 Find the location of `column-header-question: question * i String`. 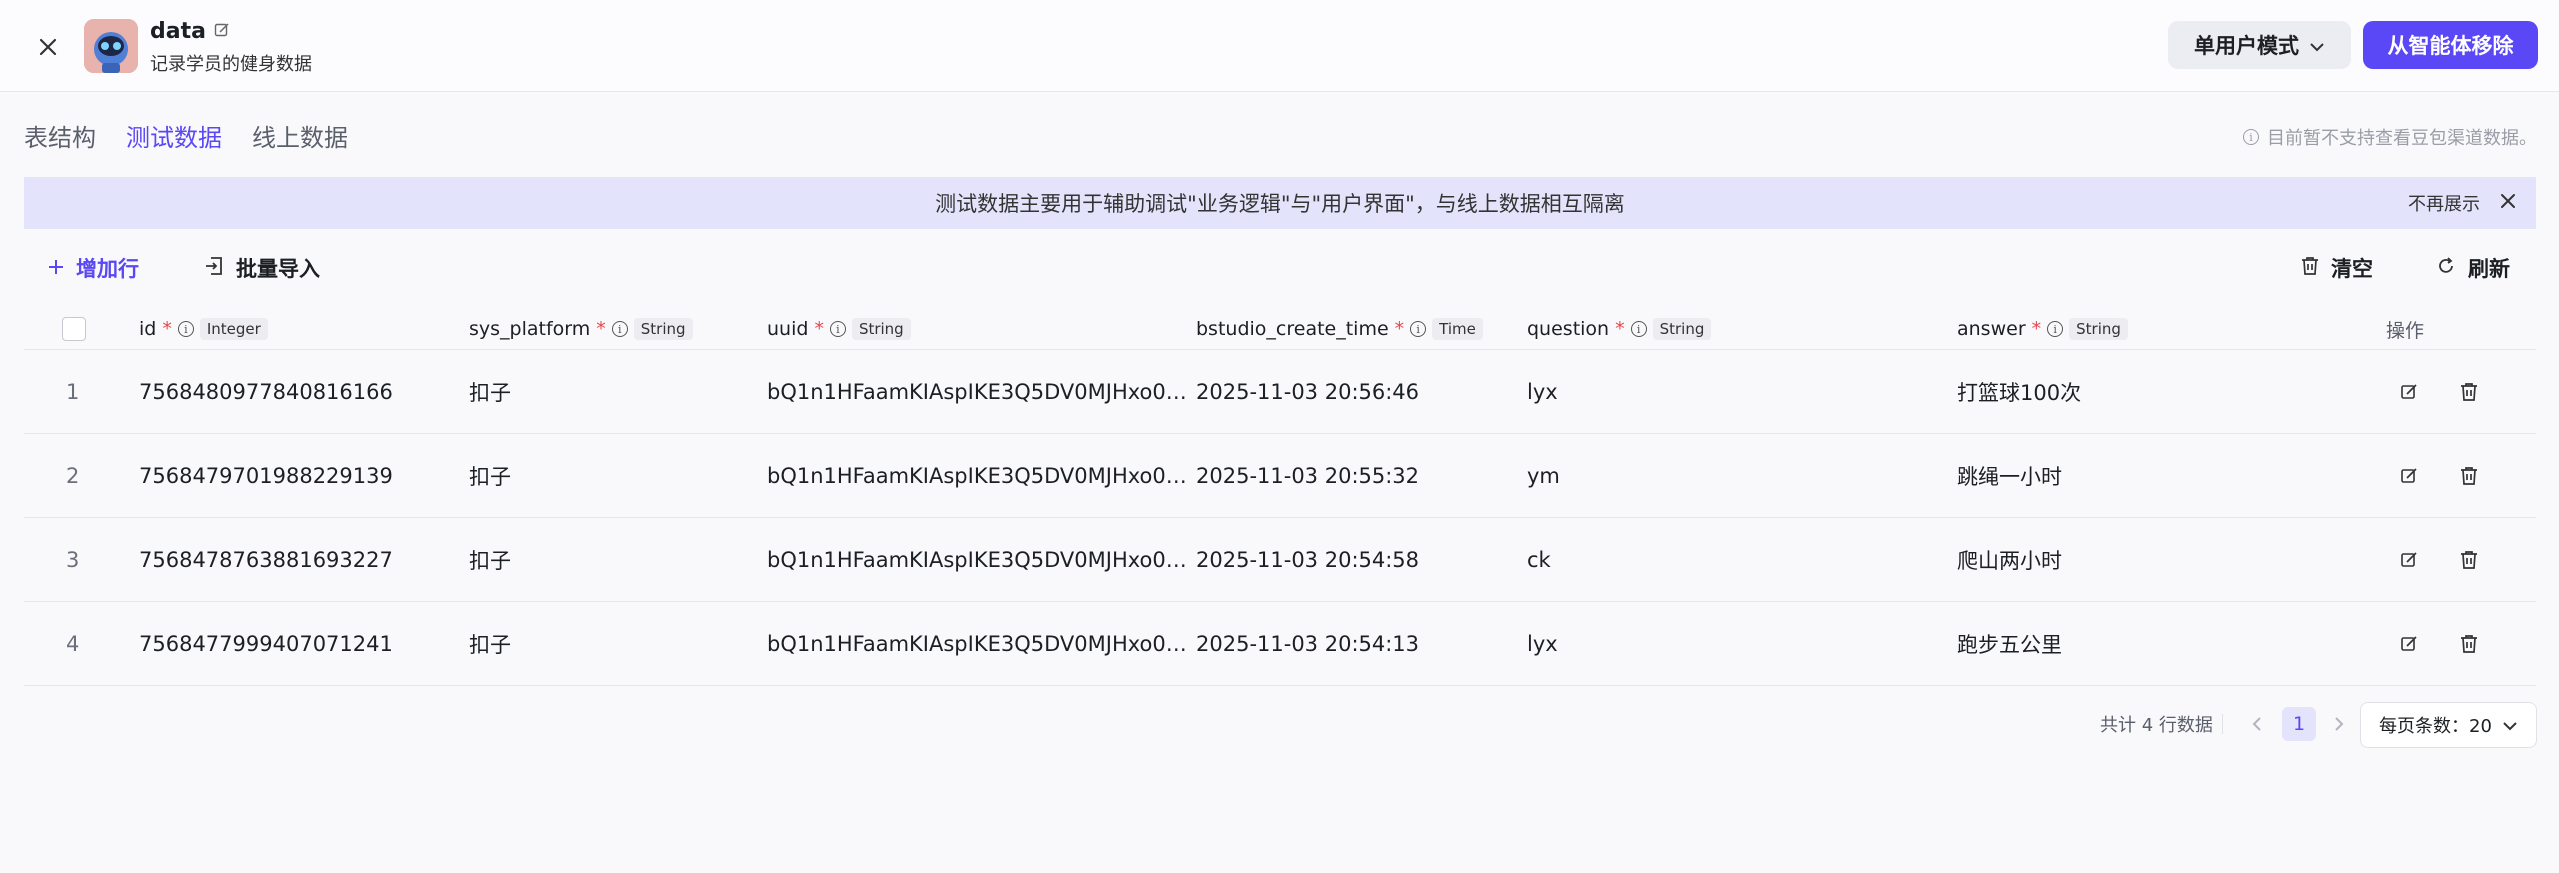

column-header-question: question * i String is located at coordinates (1619, 329).